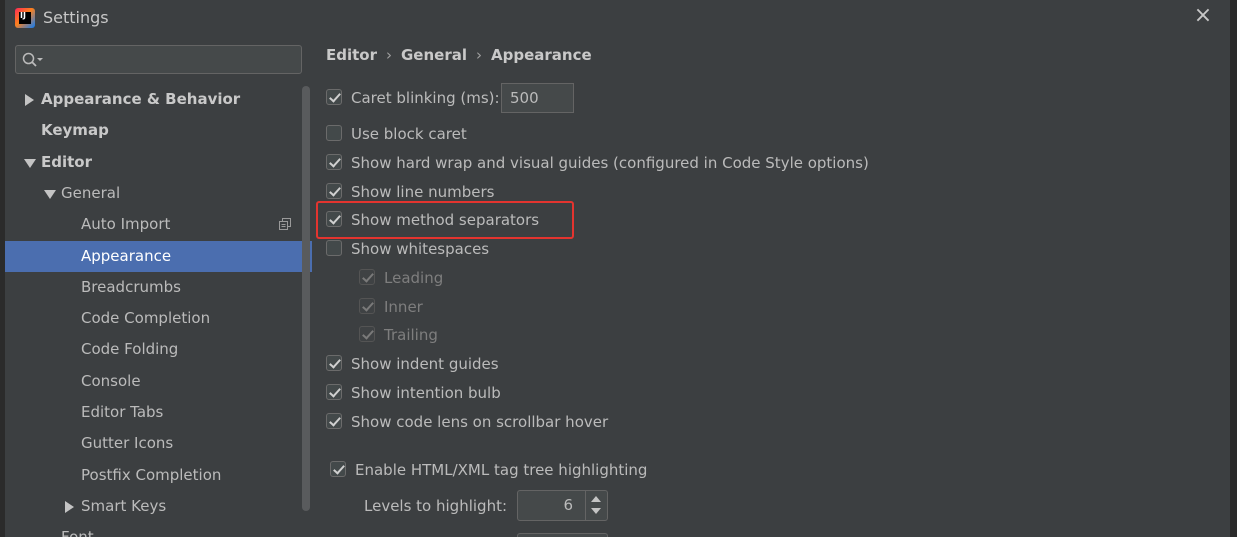  I want to click on option-label: Enable HTML/XML tag tree highlighting, so click(501, 470).